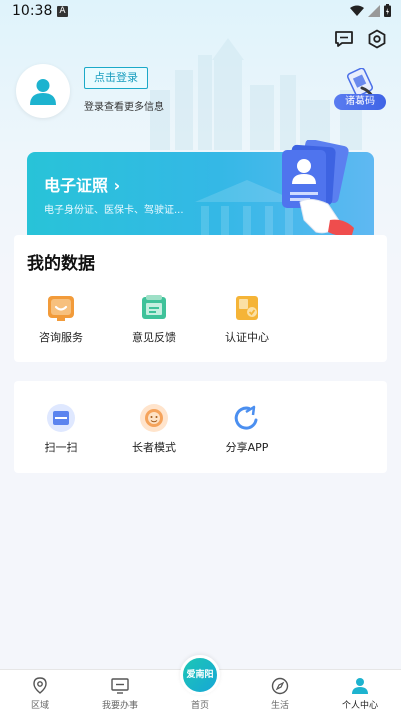  I want to click on scan-icon, so click(61, 418).